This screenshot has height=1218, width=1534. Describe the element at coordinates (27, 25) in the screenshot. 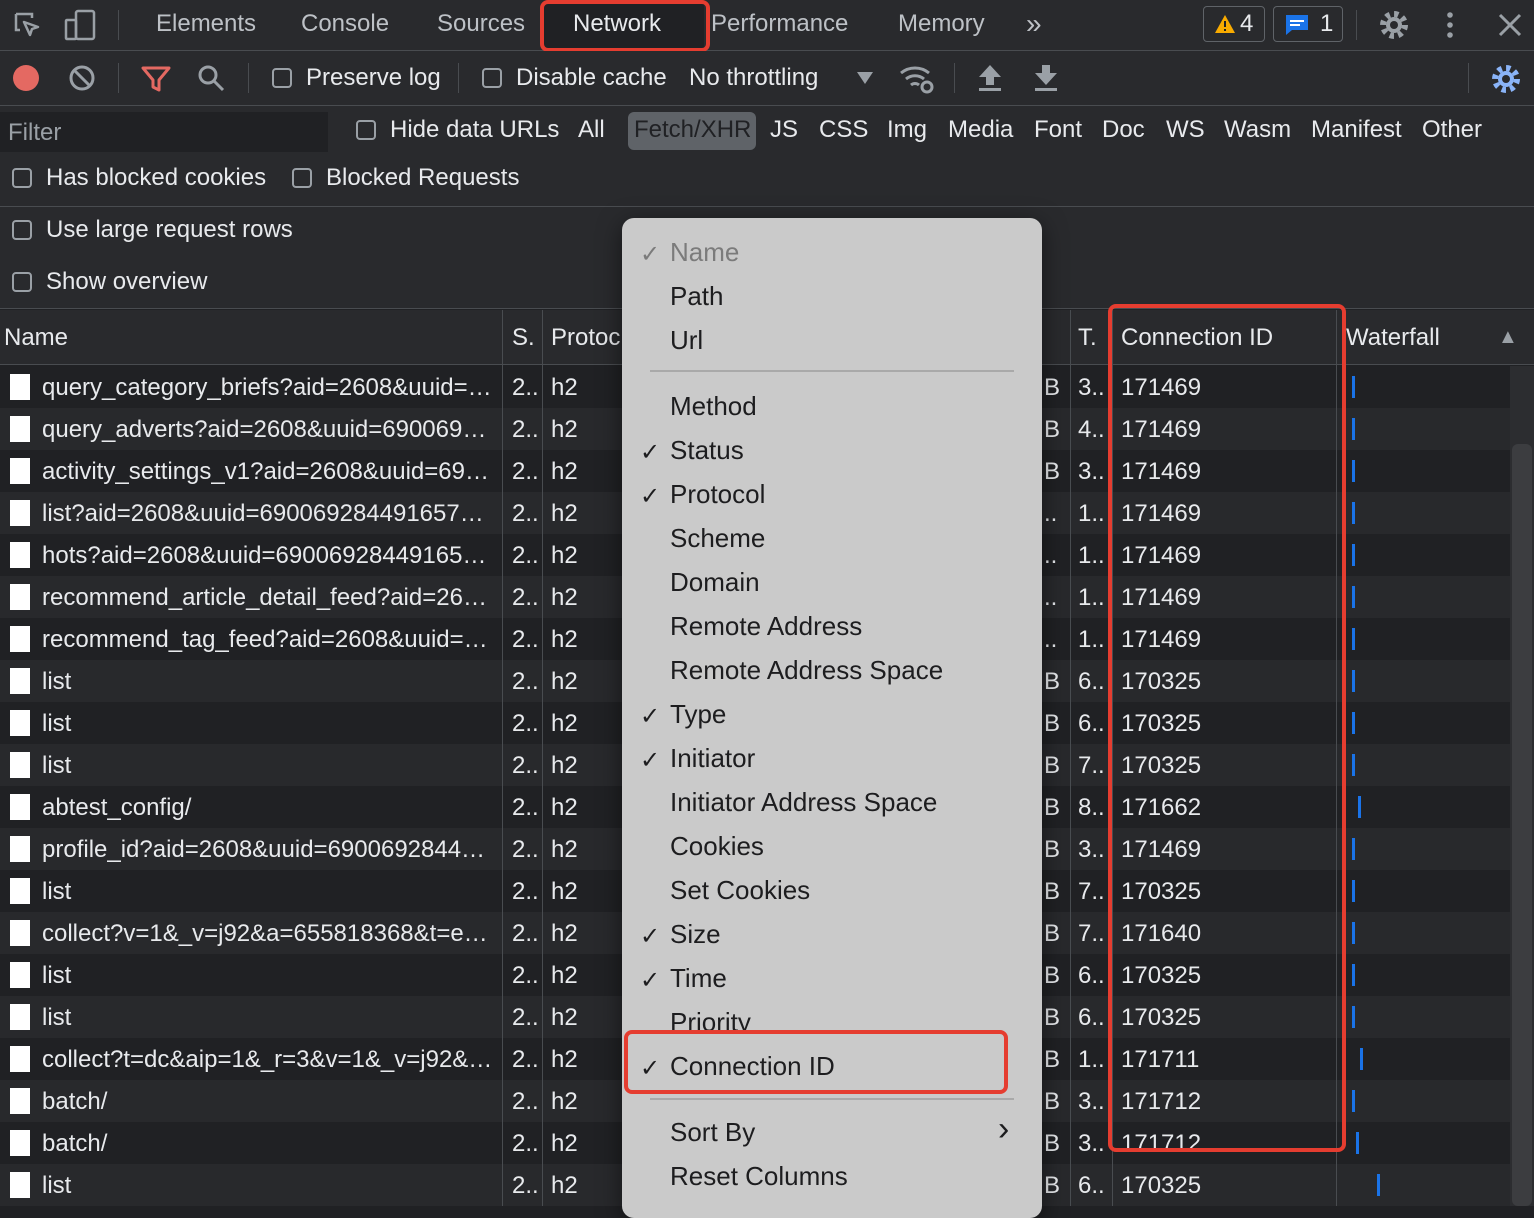

I see `inspect-element-icon` at that location.